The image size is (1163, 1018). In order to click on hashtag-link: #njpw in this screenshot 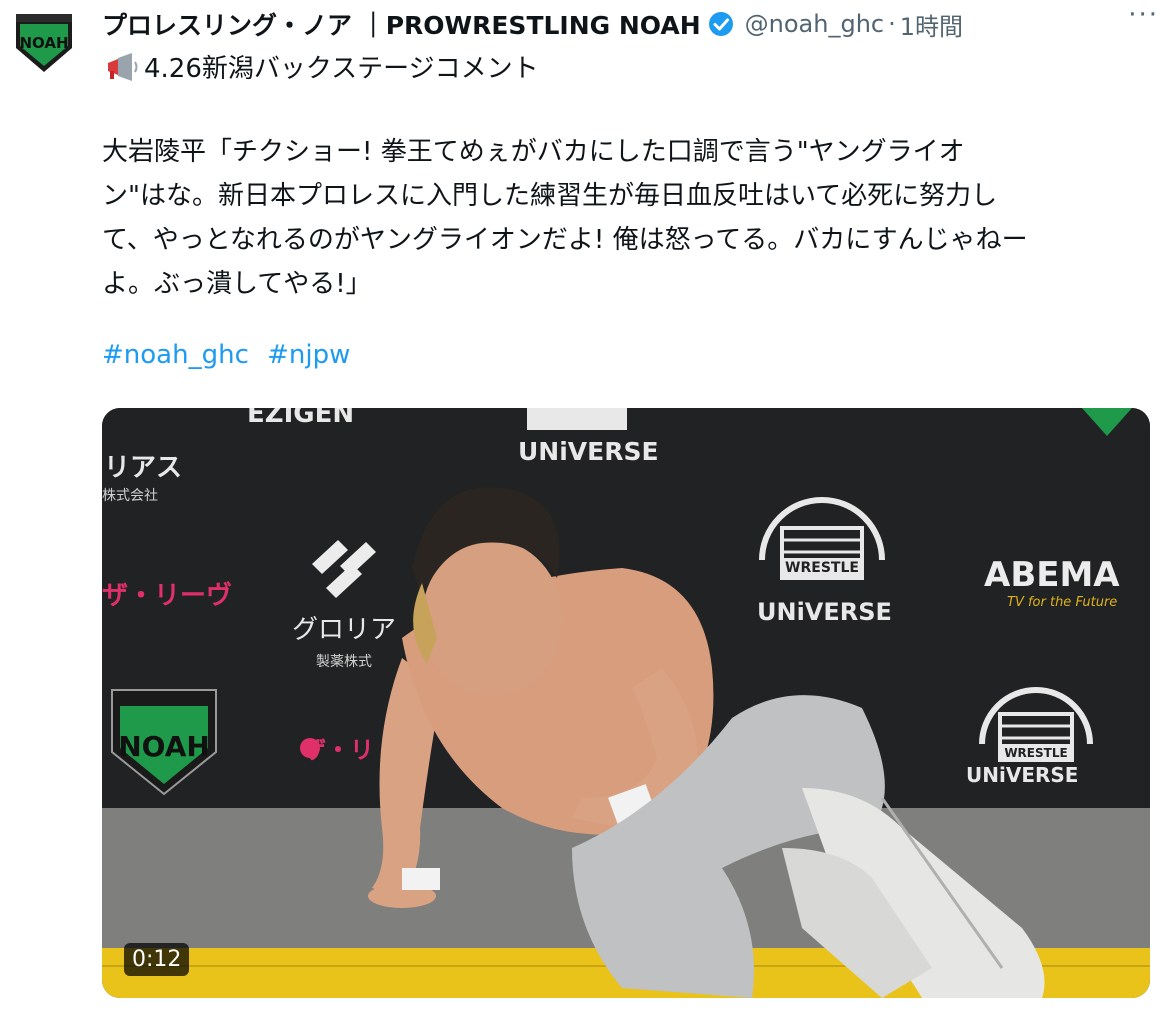, I will do `click(308, 355)`.